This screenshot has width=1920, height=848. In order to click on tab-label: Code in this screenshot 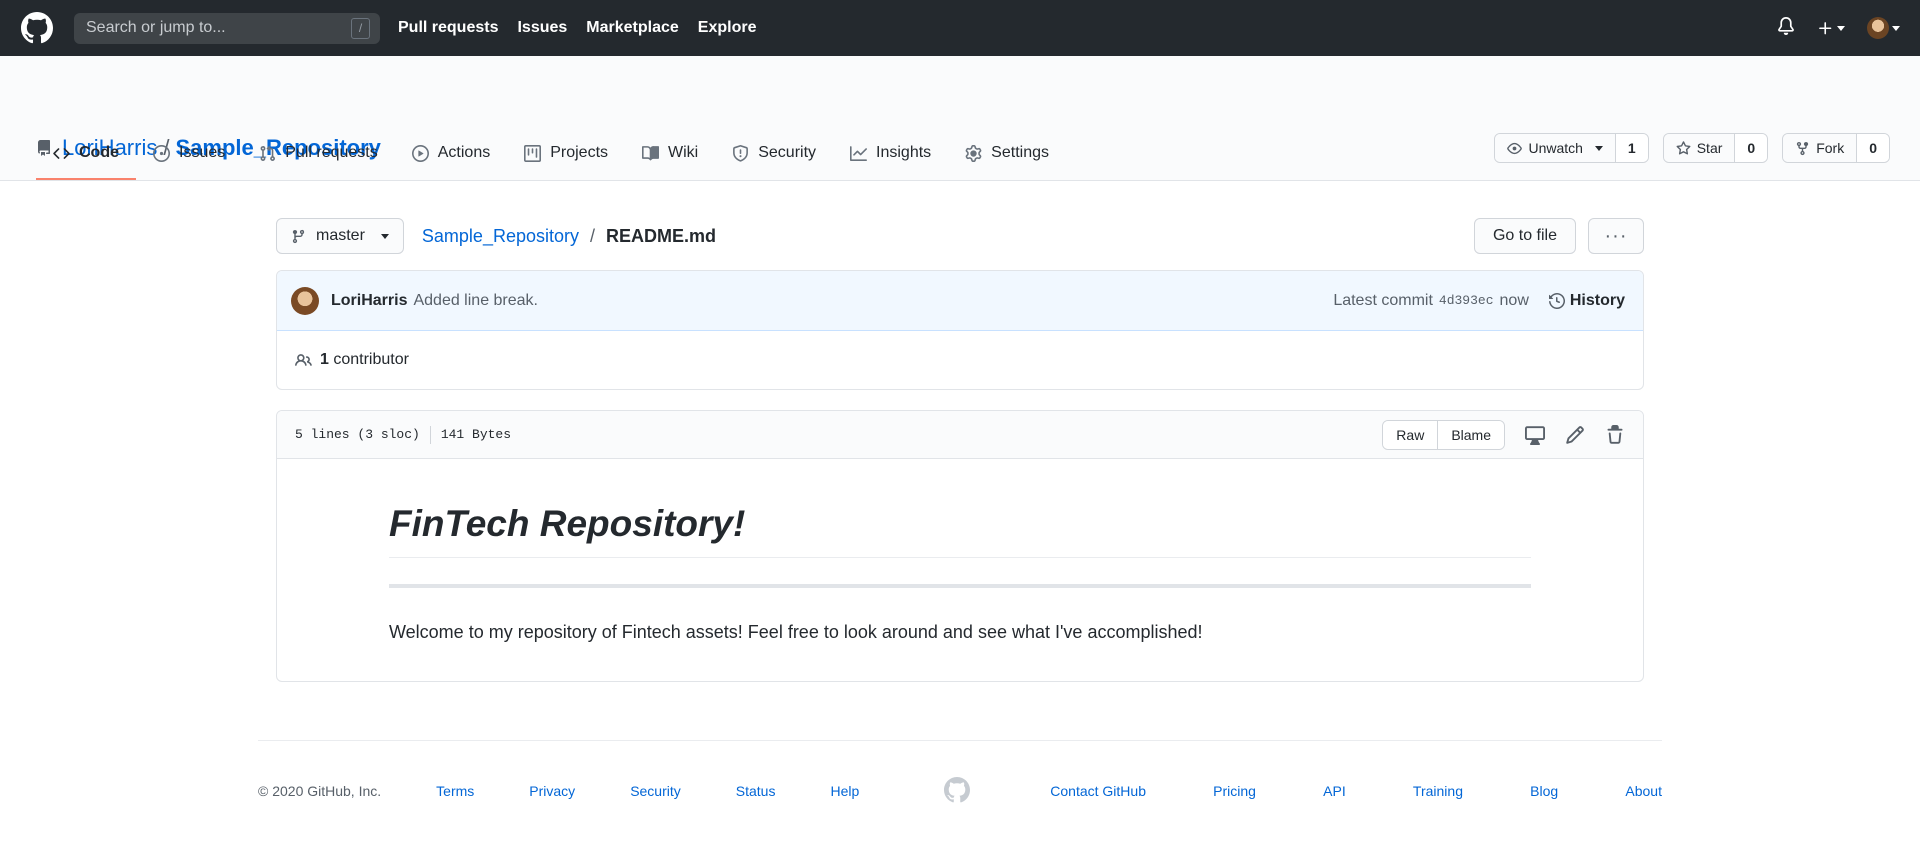, I will do `click(99, 152)`.